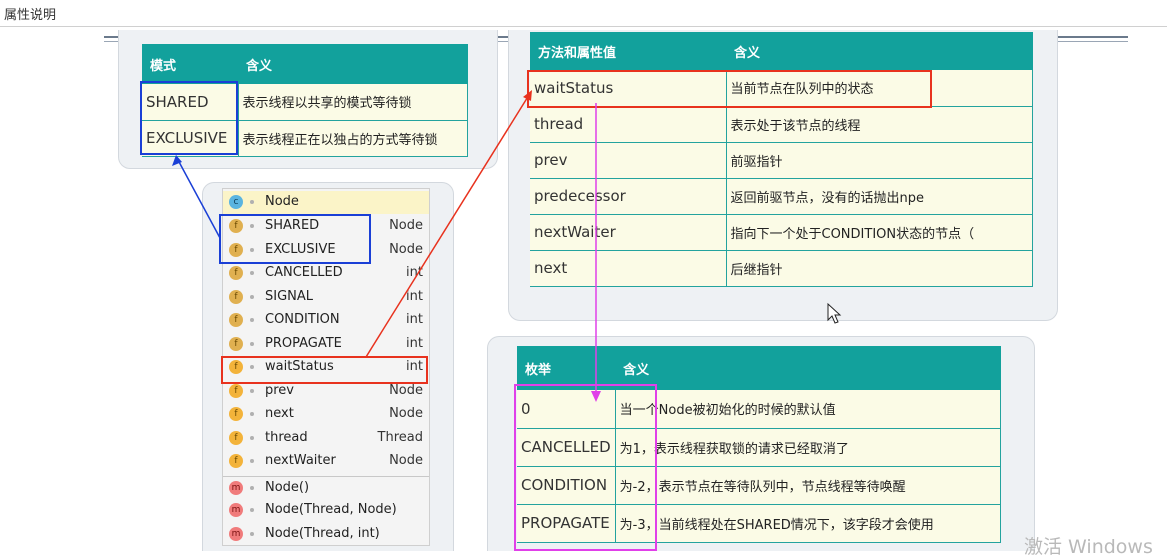 The height and width of the screenshot is (559, 1167). What do you see at coordinates (282, 201) in the screenshot?
I see `node-class-name: Node` at bounding box center [282, 201].